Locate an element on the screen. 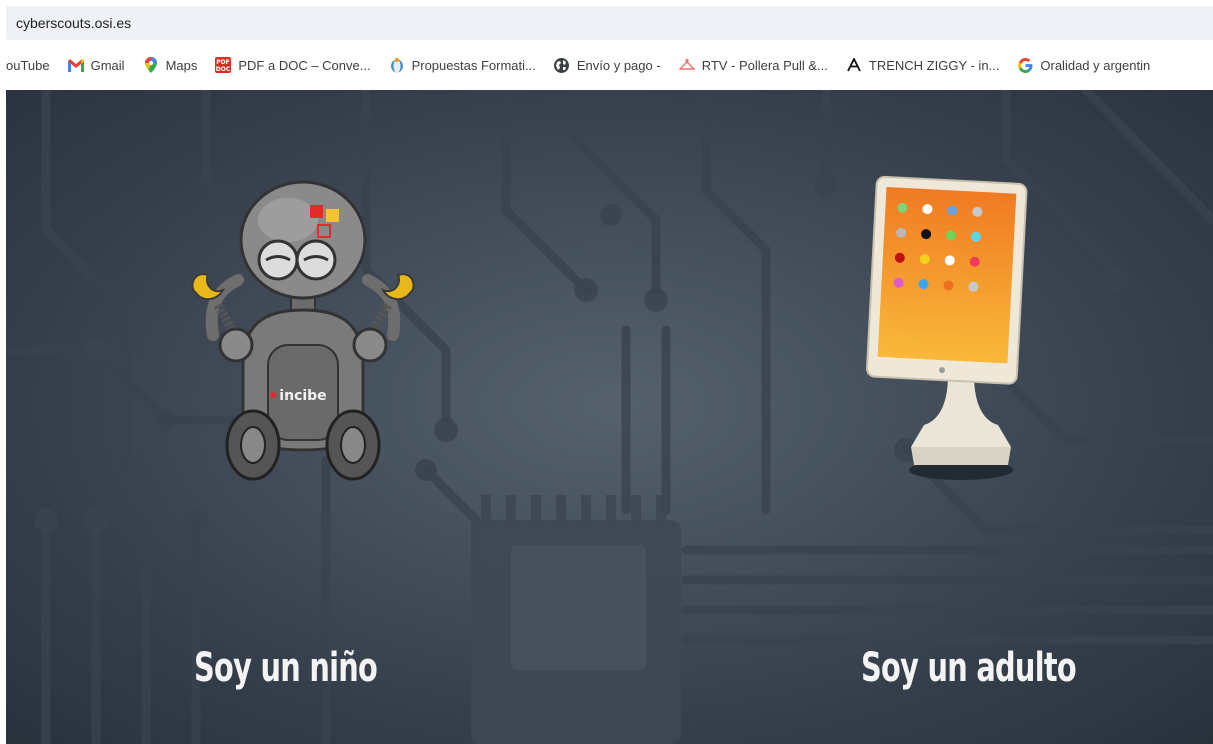  bookmark-label: ouTube is located at coordinates (28, 65).